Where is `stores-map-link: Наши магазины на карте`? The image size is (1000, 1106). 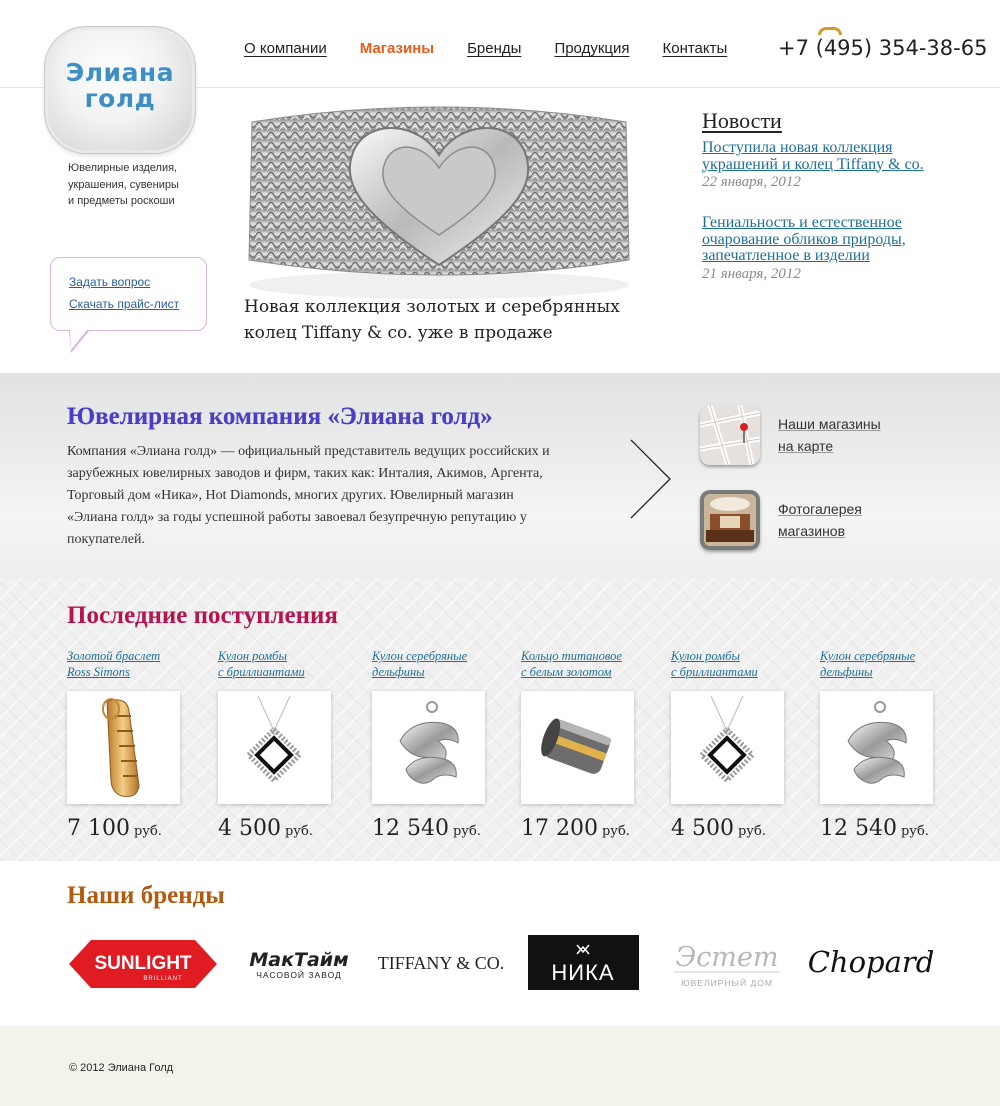
stores-map-link: Наши магазины на карте is located at coordinates (790, 435).